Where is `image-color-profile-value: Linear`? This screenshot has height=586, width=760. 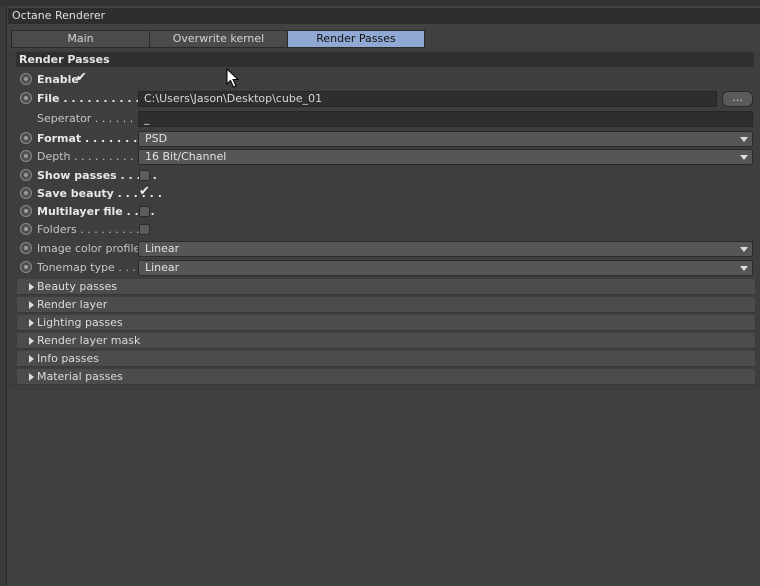 image-color-profile-value: Linear is located at coordinates (162, 248).